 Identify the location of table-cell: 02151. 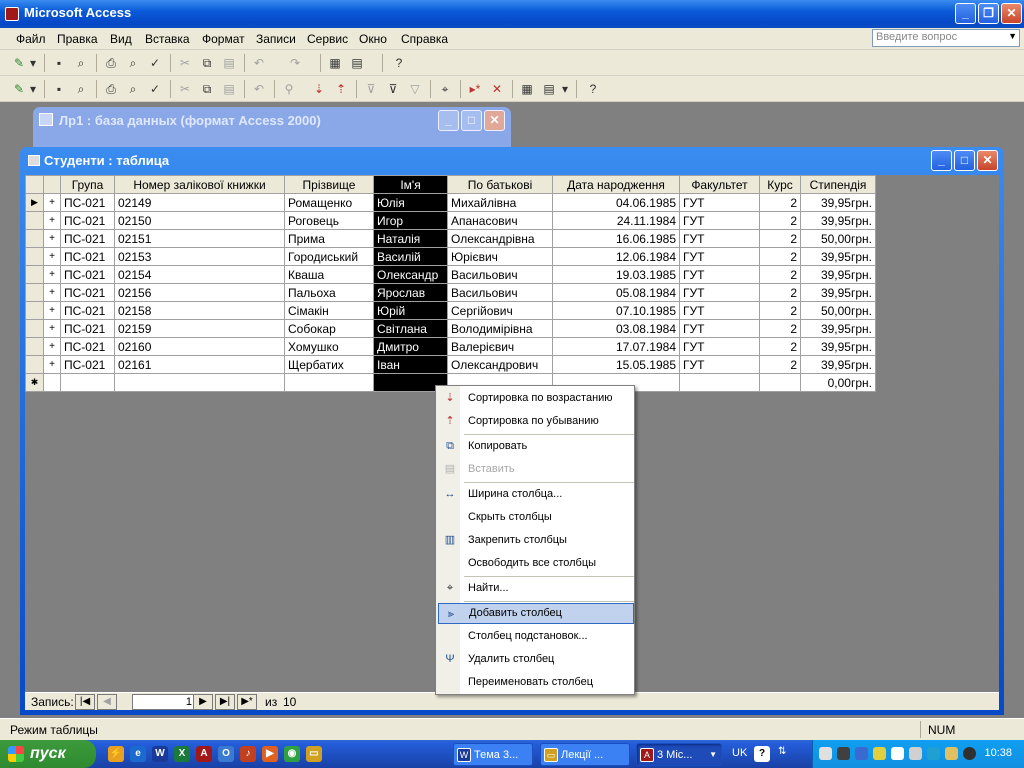
(199, 238).